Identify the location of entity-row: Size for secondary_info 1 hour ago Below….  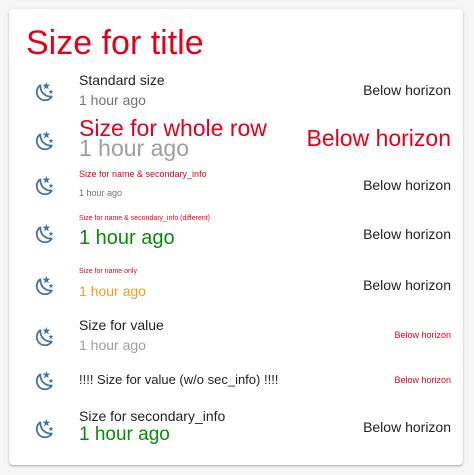
(236, 429).